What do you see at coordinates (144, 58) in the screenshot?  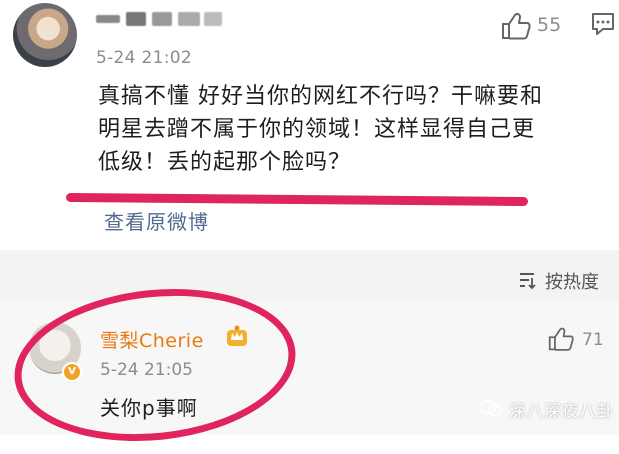 I see `comment-timestamp: 5-24 21:02` at bounding box center [144, 58].